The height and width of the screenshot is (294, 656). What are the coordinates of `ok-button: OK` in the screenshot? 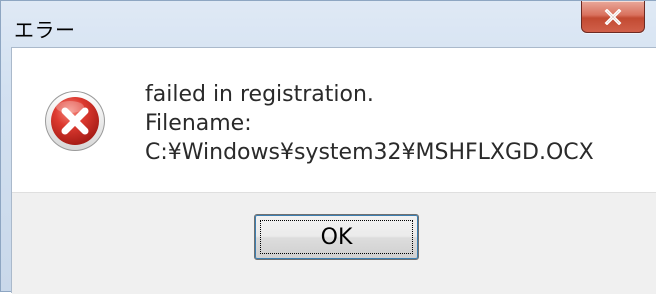 It's located at (336, 237).